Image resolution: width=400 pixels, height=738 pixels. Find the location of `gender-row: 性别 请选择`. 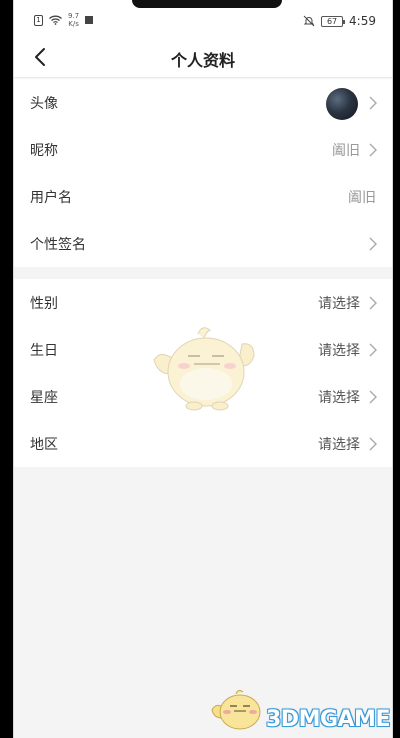

gender-row: 性别 请选择 is located at coordinates (203, 302).